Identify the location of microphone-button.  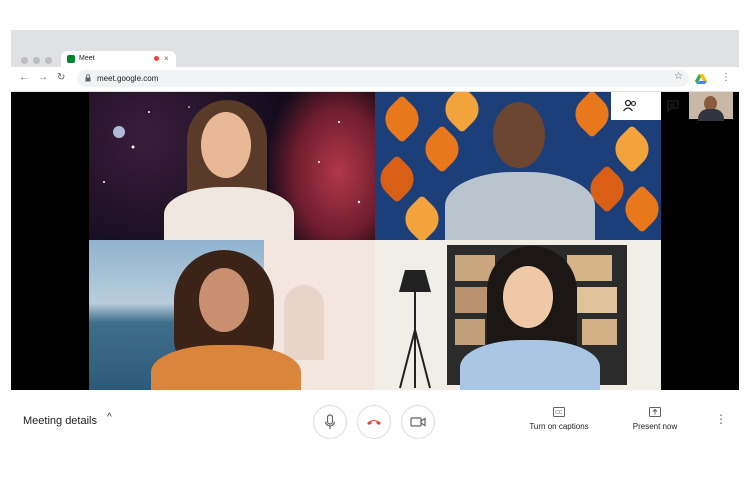
(330, 422).